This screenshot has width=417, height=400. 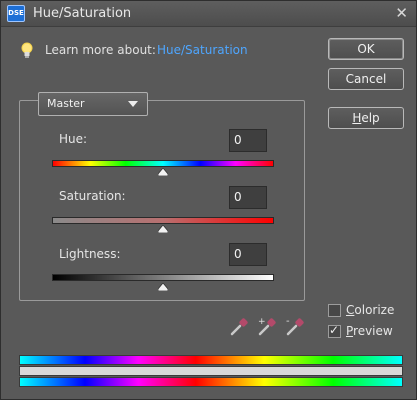 I want to click on close-icon: ✕, so click(x=401, y=13).